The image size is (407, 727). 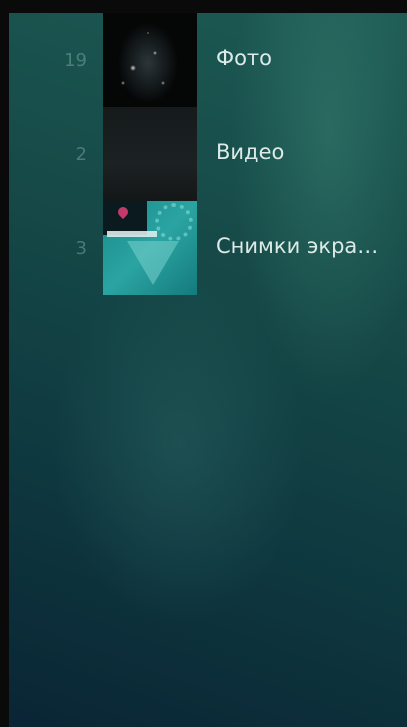 I want to click on album-count: 3, so click(x=81, y=248).